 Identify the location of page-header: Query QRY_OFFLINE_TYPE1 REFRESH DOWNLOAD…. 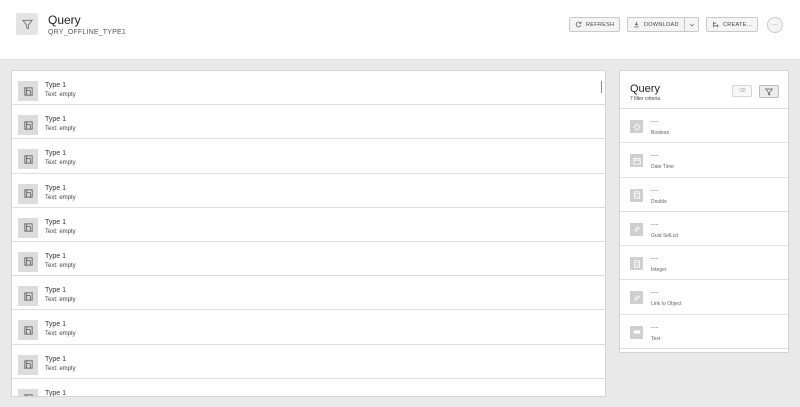
(400, 30).